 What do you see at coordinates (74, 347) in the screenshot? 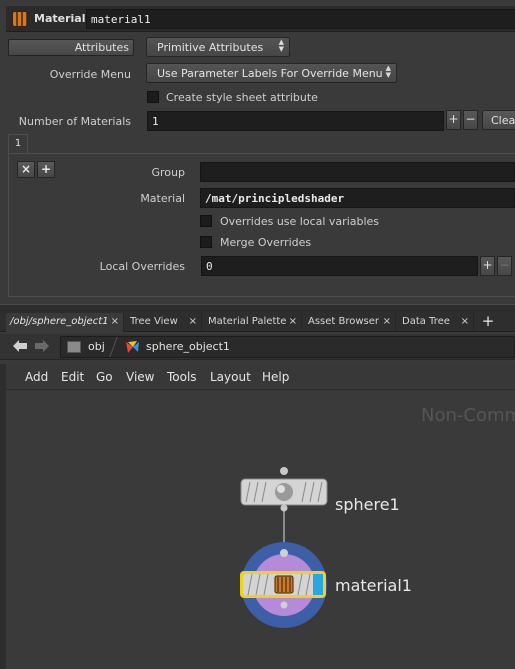
I see `obj-context-icon` at bounding box center [74, 347].